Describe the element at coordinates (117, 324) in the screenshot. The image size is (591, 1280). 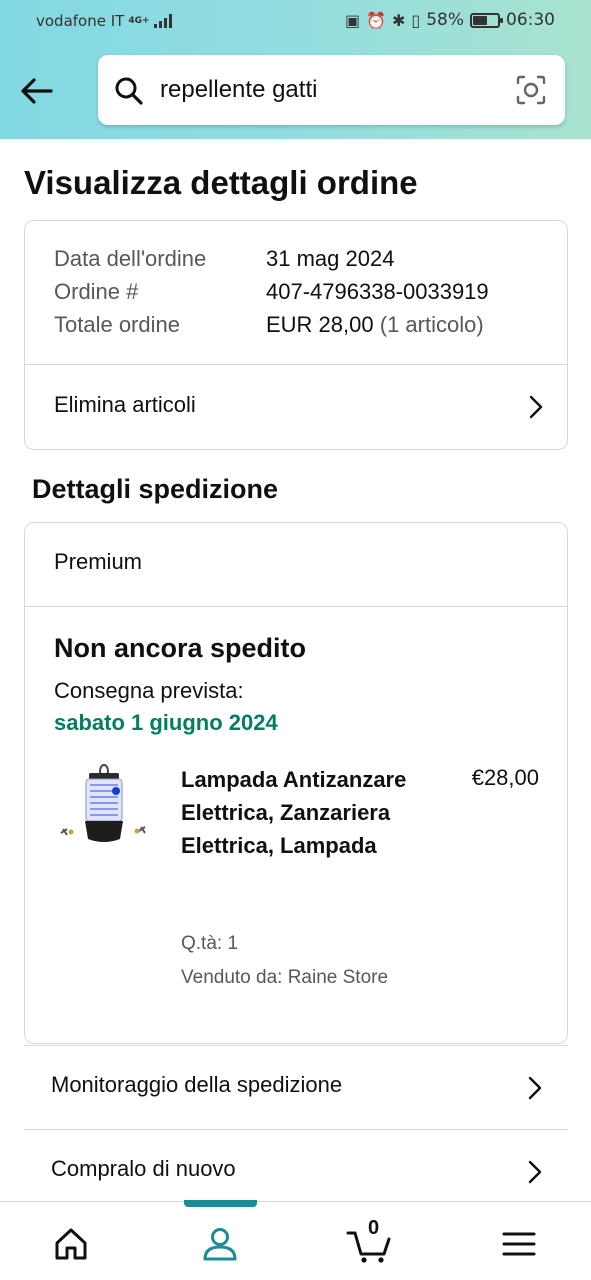
I see `order-total-label: Totale ordine` at that location.